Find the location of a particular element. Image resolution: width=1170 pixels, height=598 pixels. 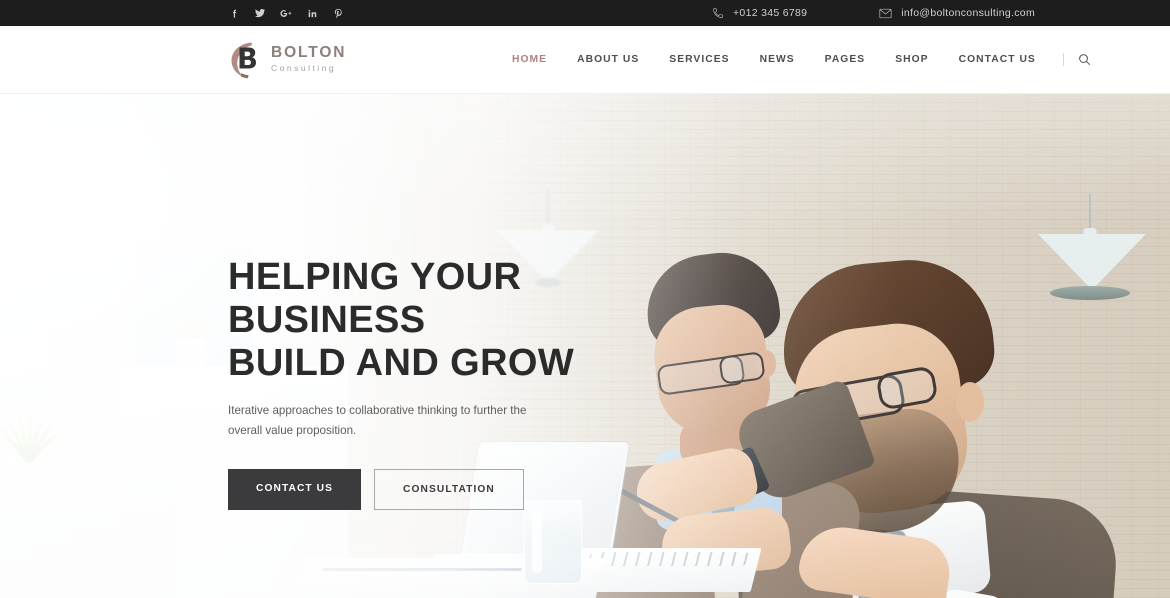

nav-item-home: HOME is located at coordinates (529, 59).